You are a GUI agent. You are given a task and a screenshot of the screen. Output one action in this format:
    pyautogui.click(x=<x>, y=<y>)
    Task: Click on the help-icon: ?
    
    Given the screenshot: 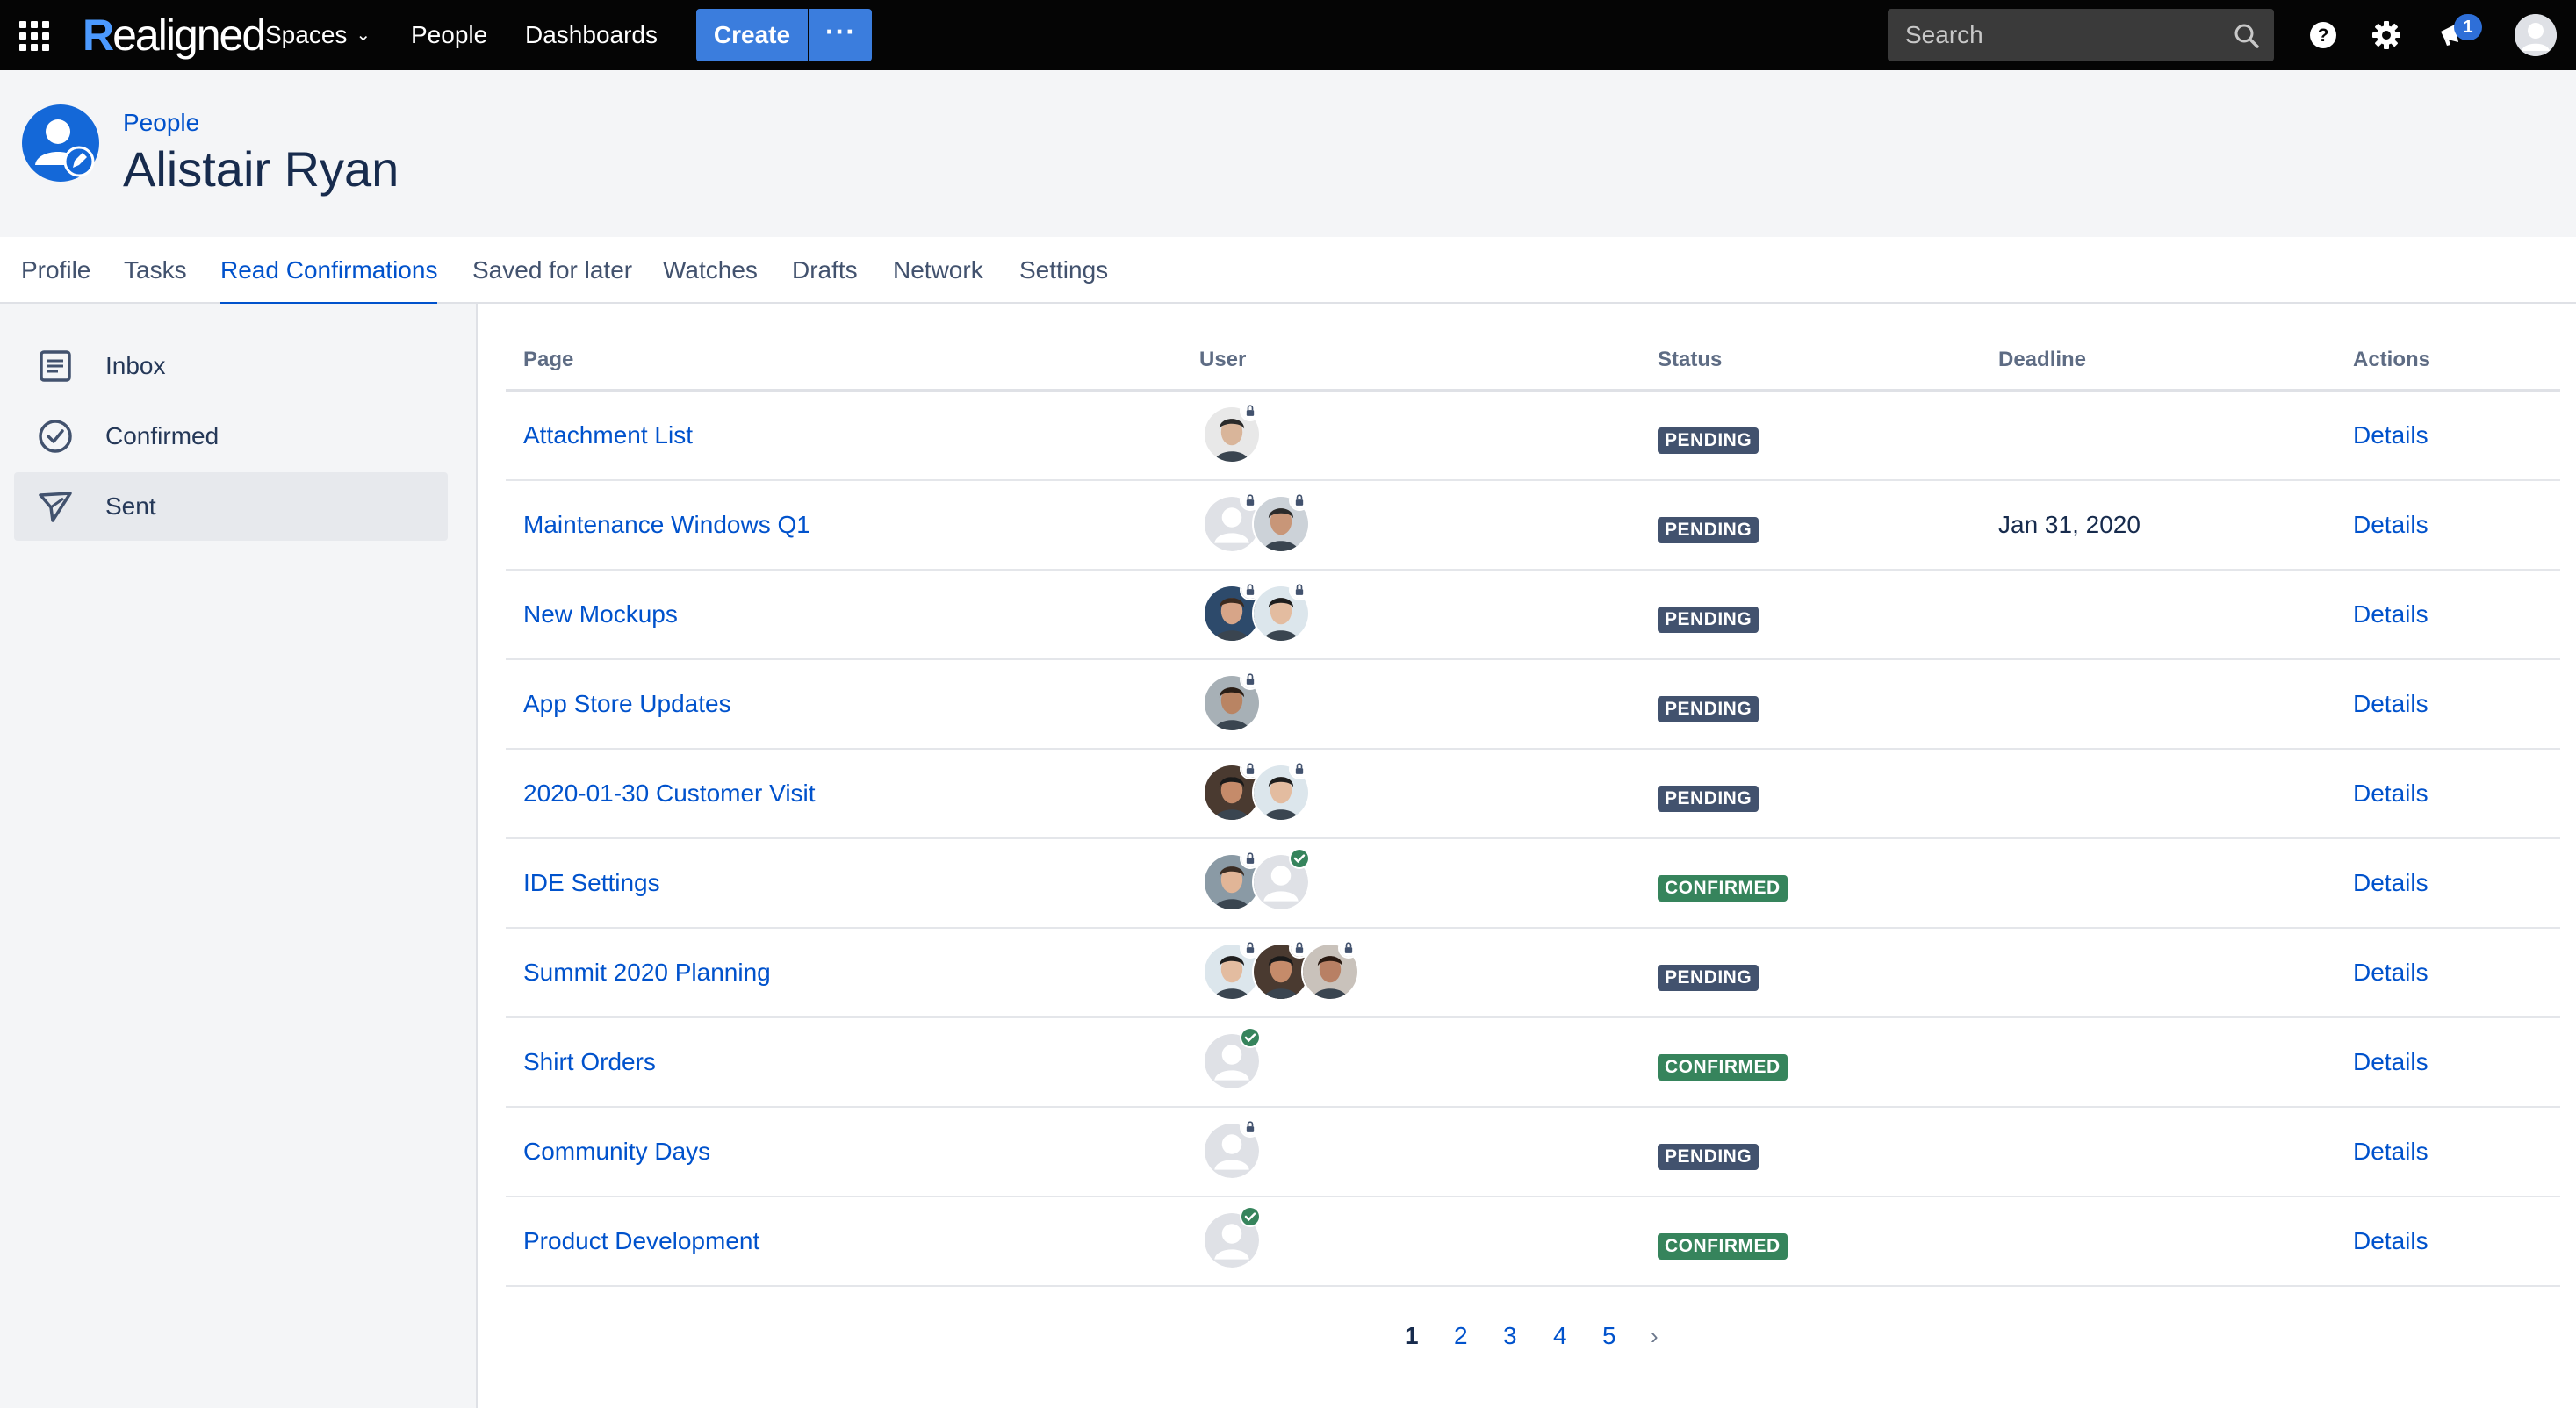 What is the action you would take?
    pyautogui.click(x=2323, y=35)
    